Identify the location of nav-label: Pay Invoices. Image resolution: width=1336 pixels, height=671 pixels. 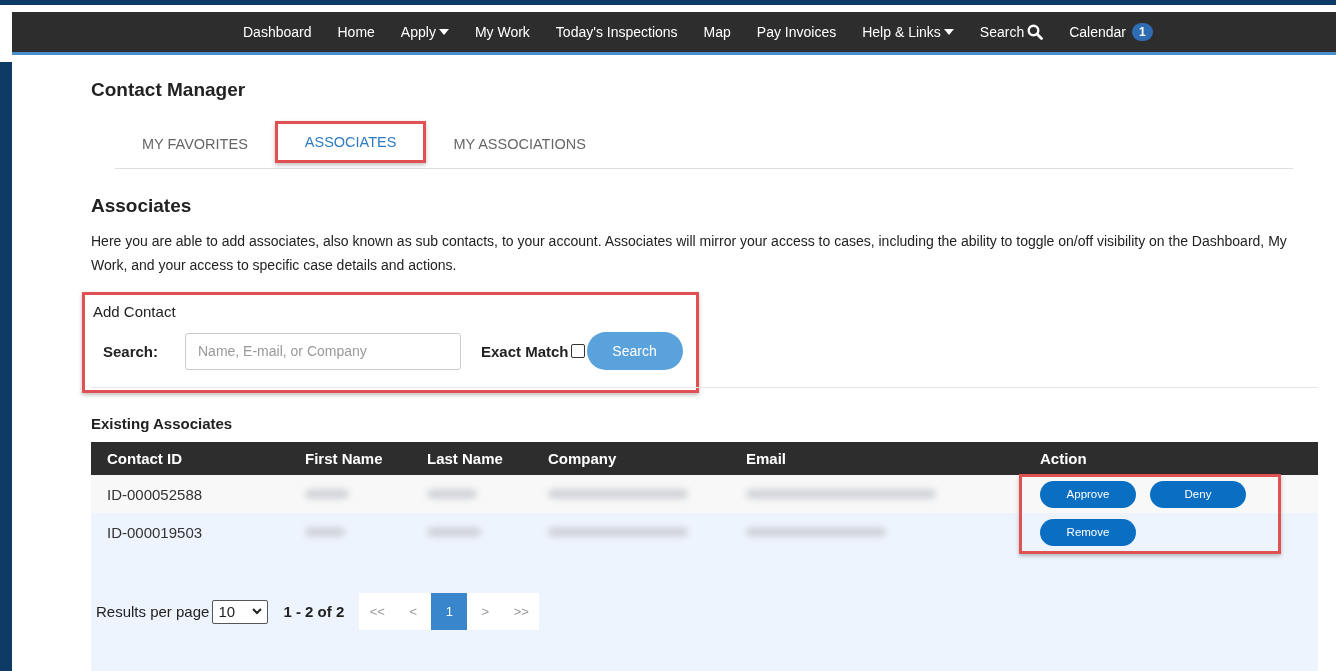
(796, 32).